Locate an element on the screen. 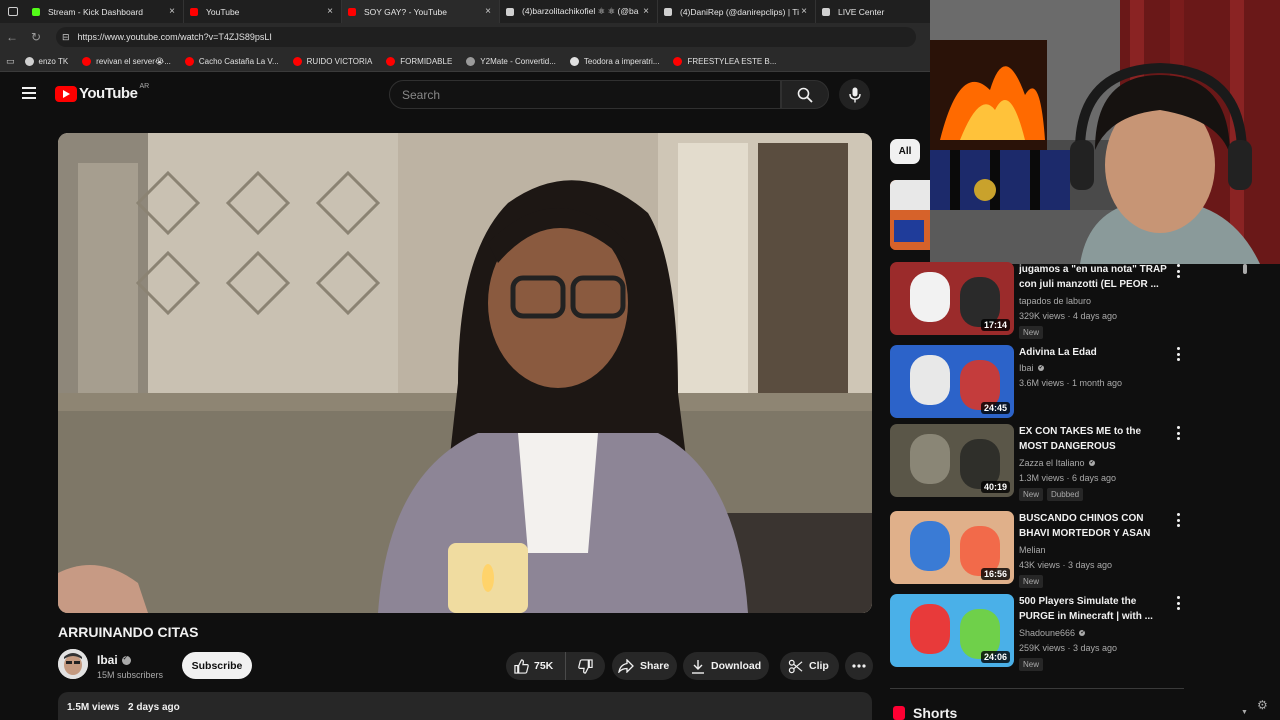  browser-tab: (4)barzolitachikofiel ⚛ ⚛ (@ba × is located at coordinates (579, 11).